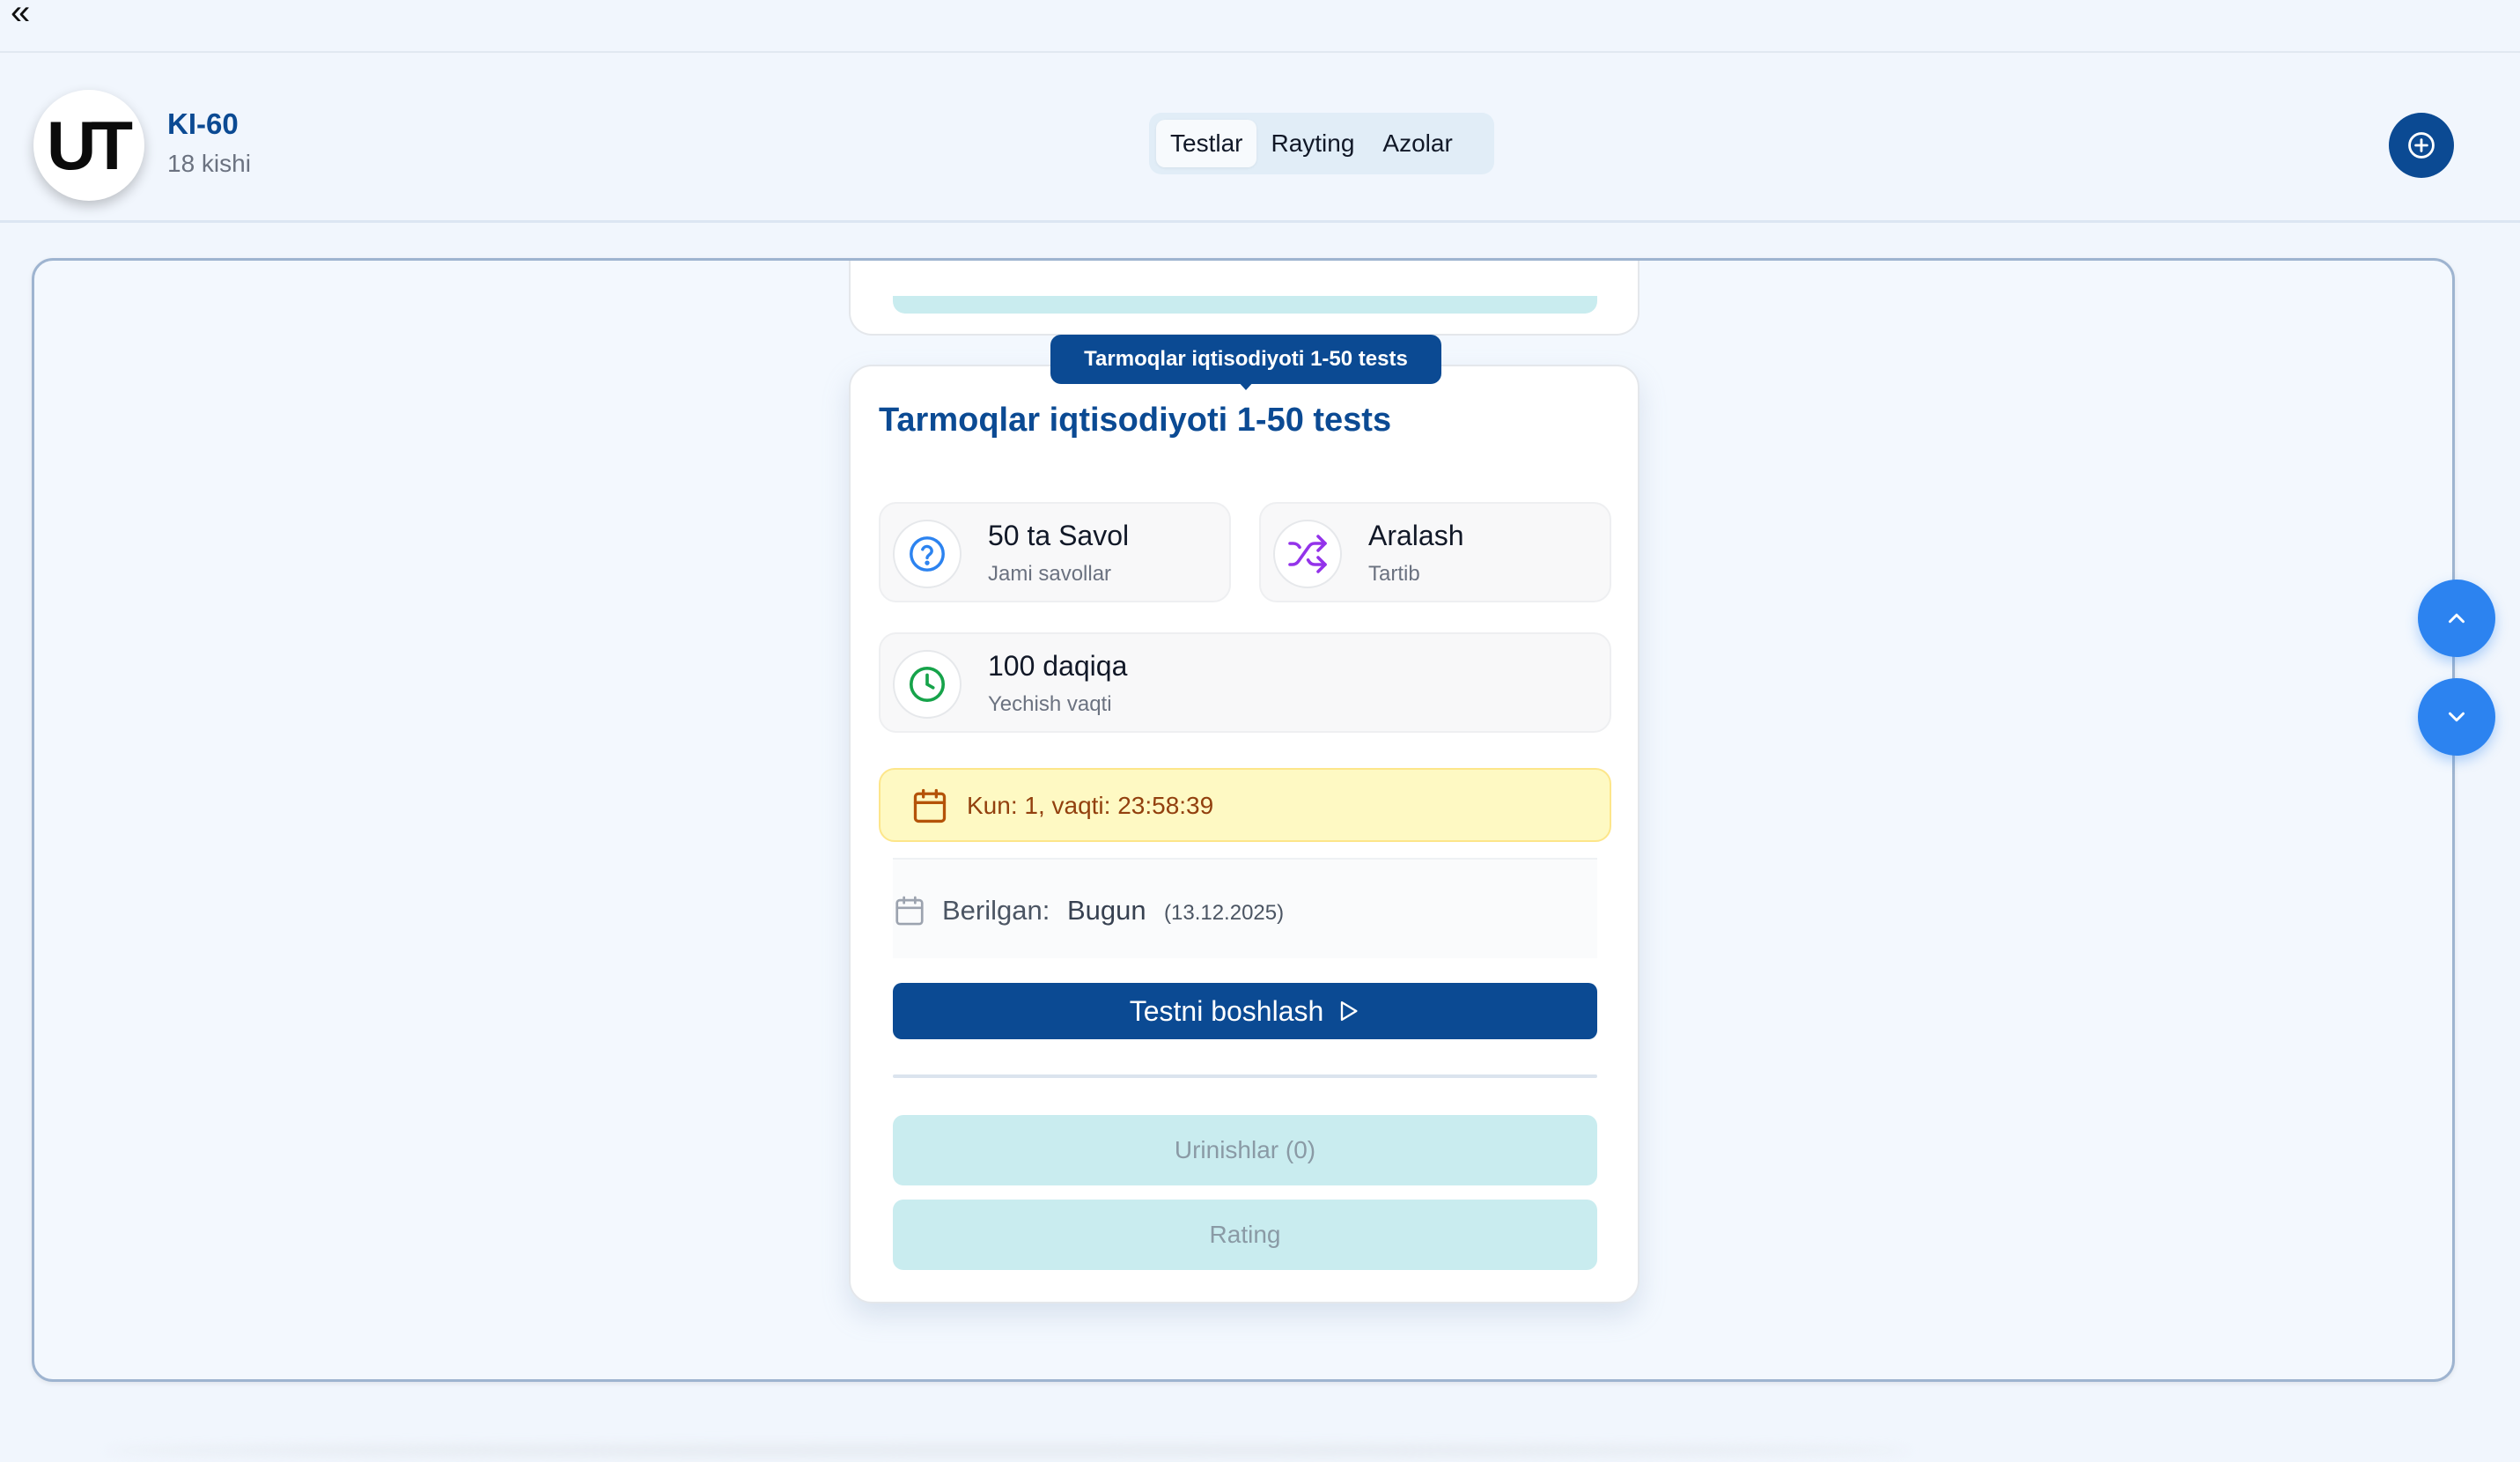 This screenshot has width=2520, height=1462. What do you see at coordinates (1245, 359) in the screenshot?
I see `test-title-tooltip: Tarmoqlar iqtisodiyoti 1-50 tests` at bounding box center [1245, 359].